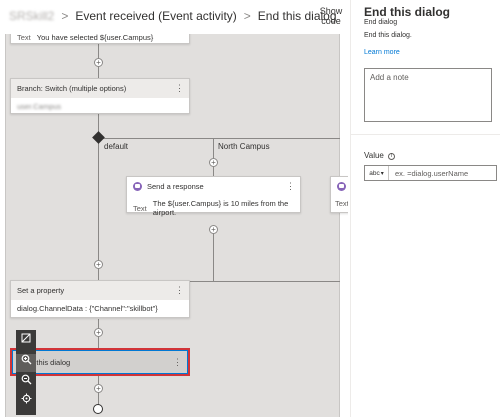 The width and height of the screenshot is (500, 417). What do you see at coordinates (425, 134) in the screenshot?
I see `panel-divider` at bounding box center [425, 134].